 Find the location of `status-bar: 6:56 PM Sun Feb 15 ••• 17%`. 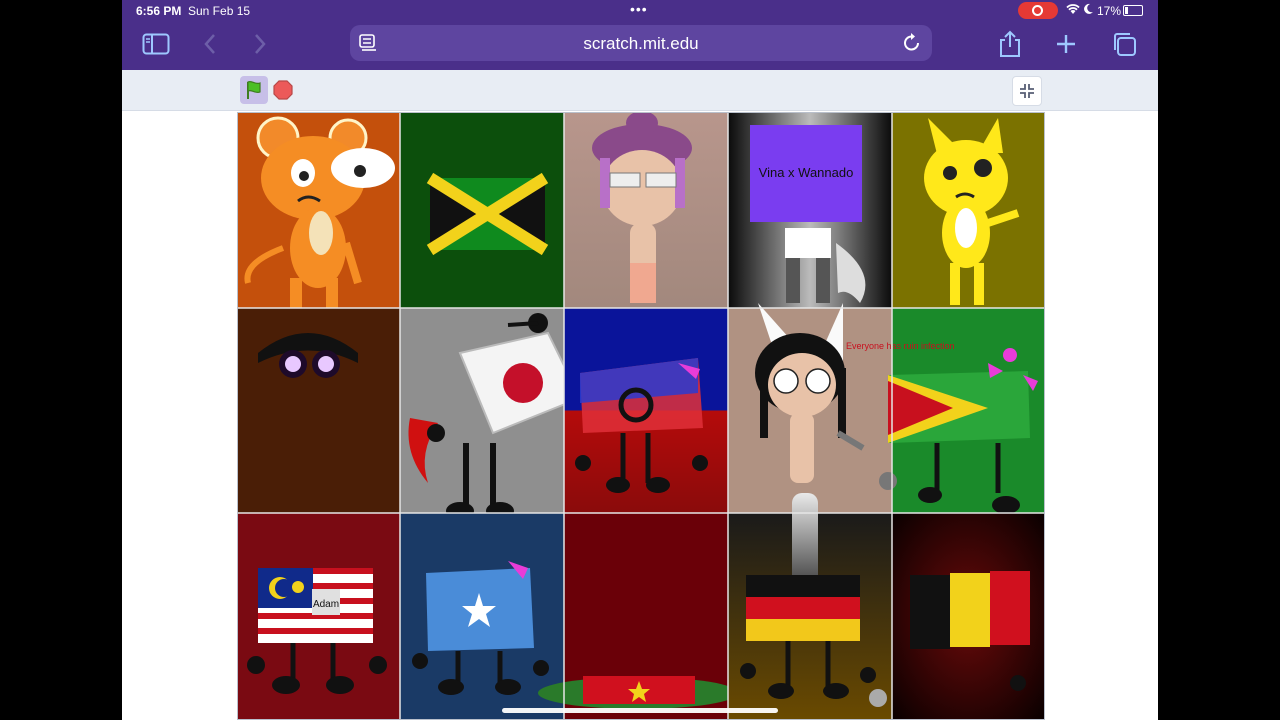

status-bar: 6:56 PM Sun Feb 15 ••• 17% is located at coordinates (640, 11).